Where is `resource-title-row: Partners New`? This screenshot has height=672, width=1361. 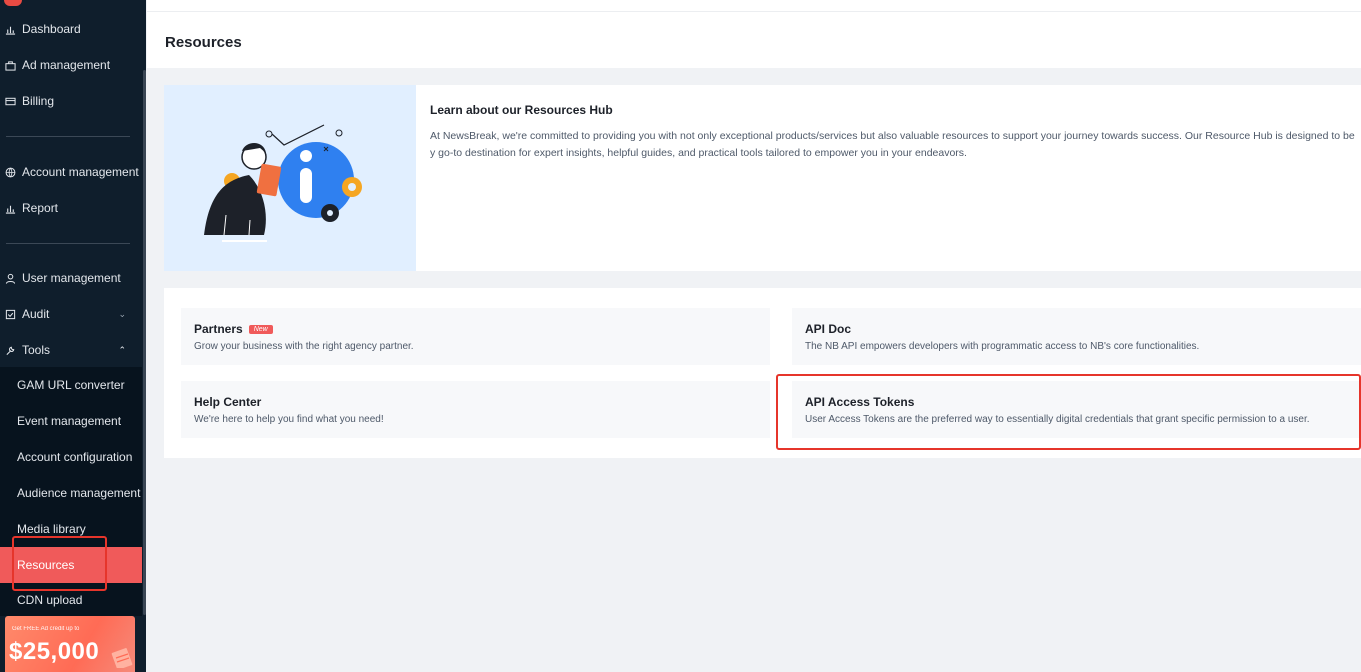
resource-title-row: Partners New is located at coordinates (233, 329).